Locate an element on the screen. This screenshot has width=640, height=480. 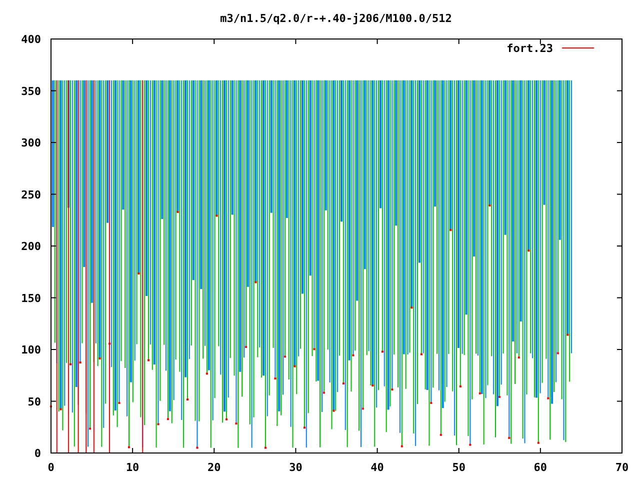
y-tick-label: 250 is located at coordinates (31, 195).